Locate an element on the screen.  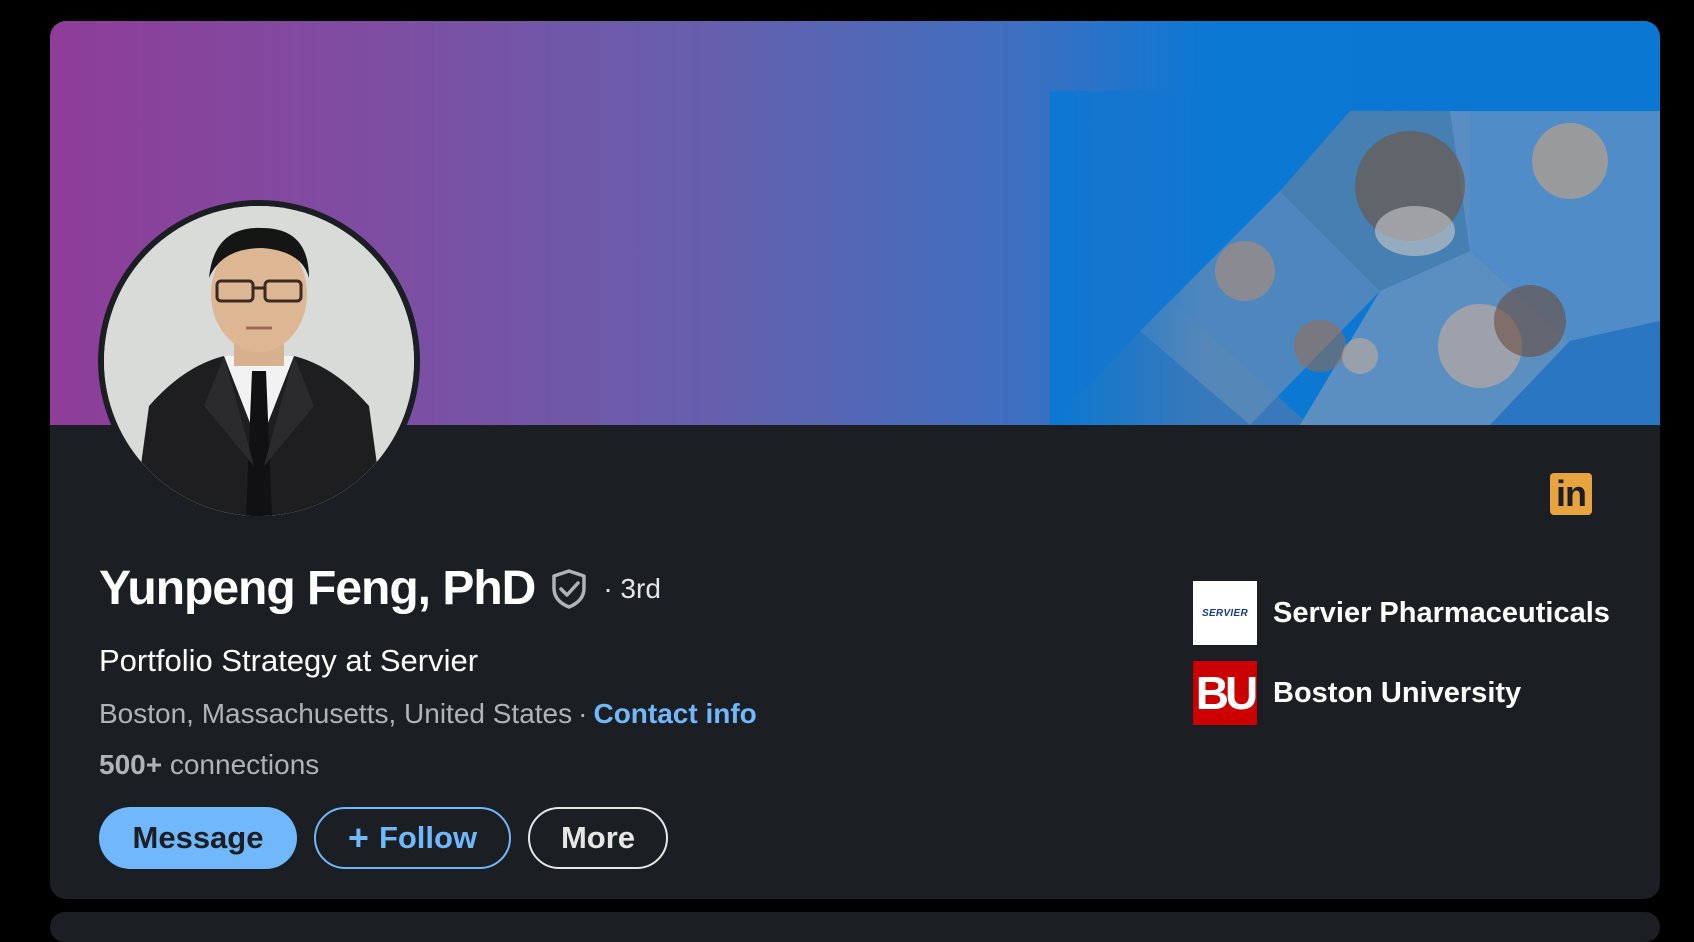
plus-icon: + is located at coordinates (358, 837).